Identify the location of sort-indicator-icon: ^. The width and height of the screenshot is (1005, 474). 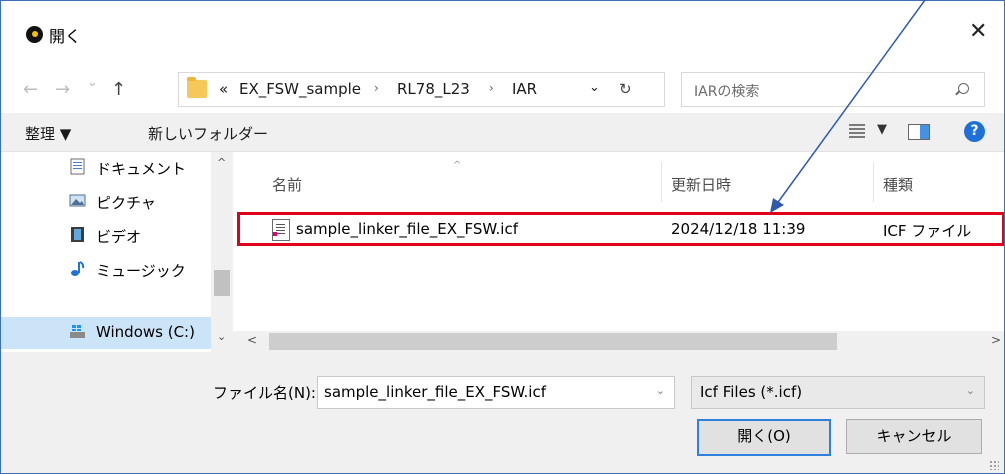
(457, 165).